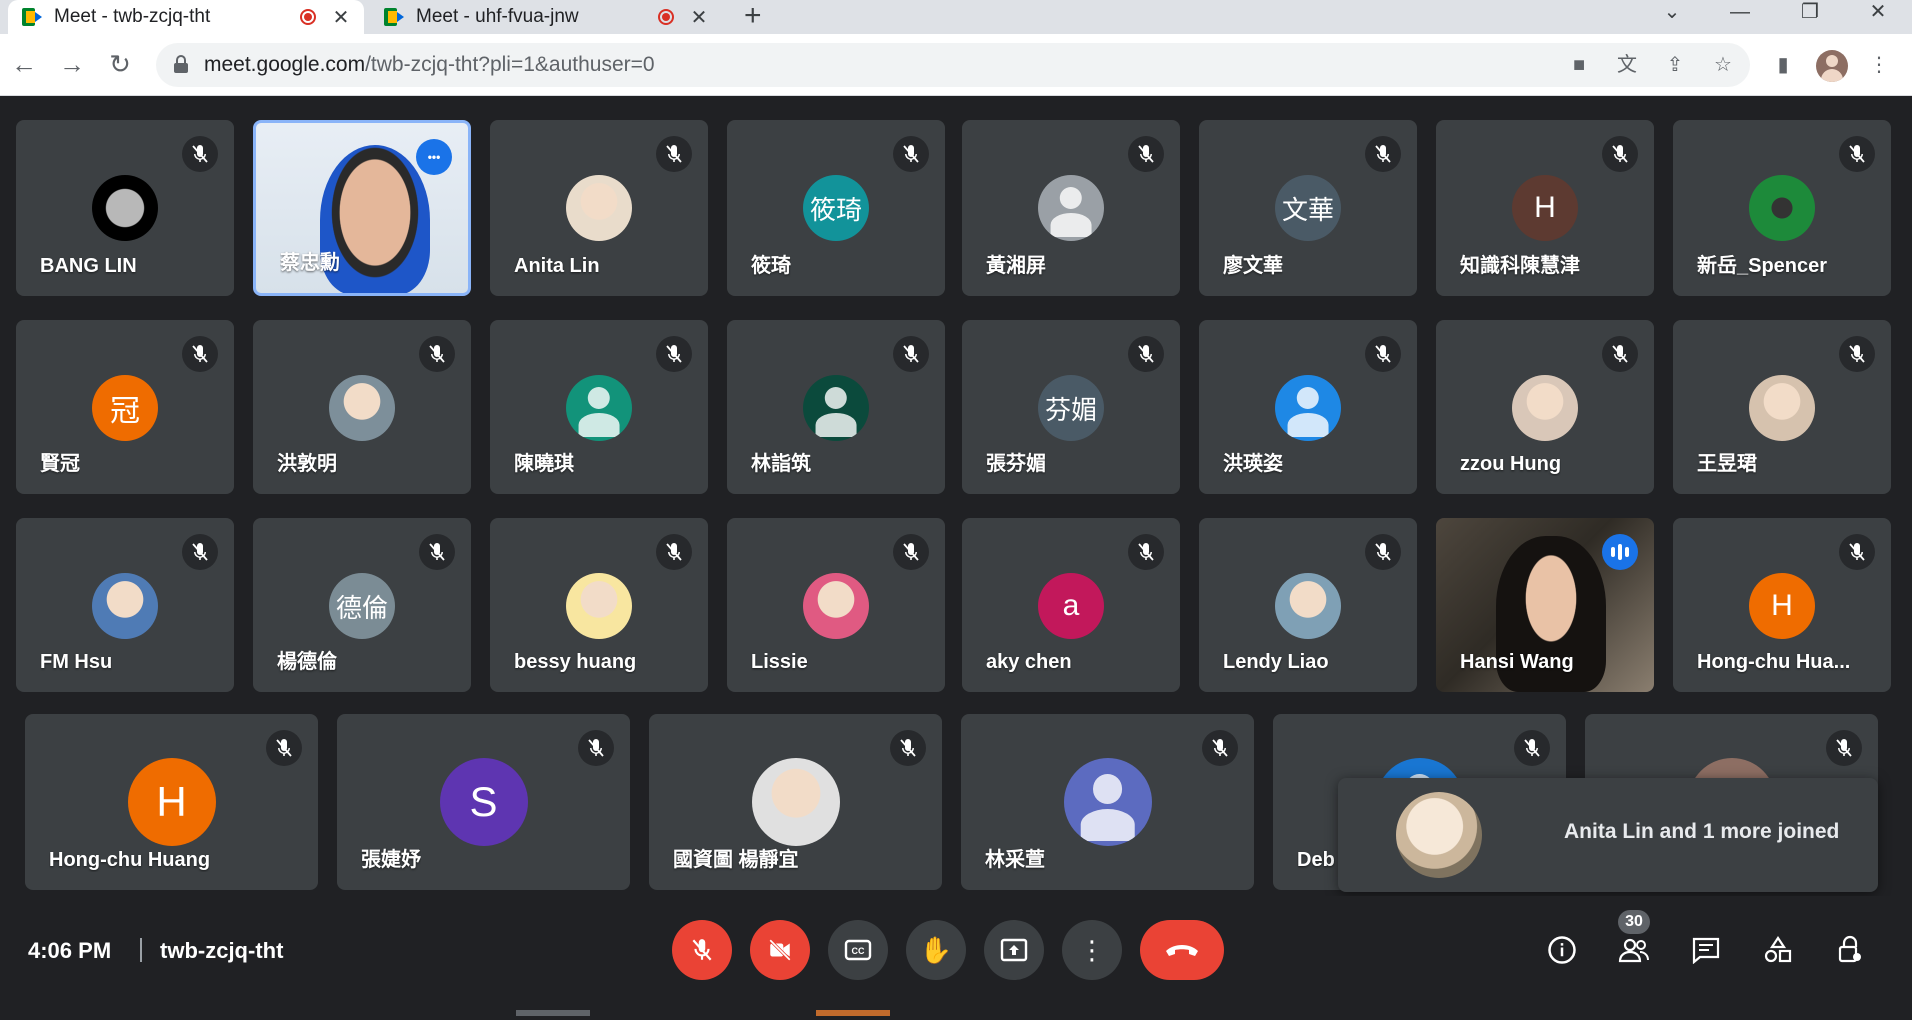  I want to click on avatar-initials: 文華, so click(1307, 209).